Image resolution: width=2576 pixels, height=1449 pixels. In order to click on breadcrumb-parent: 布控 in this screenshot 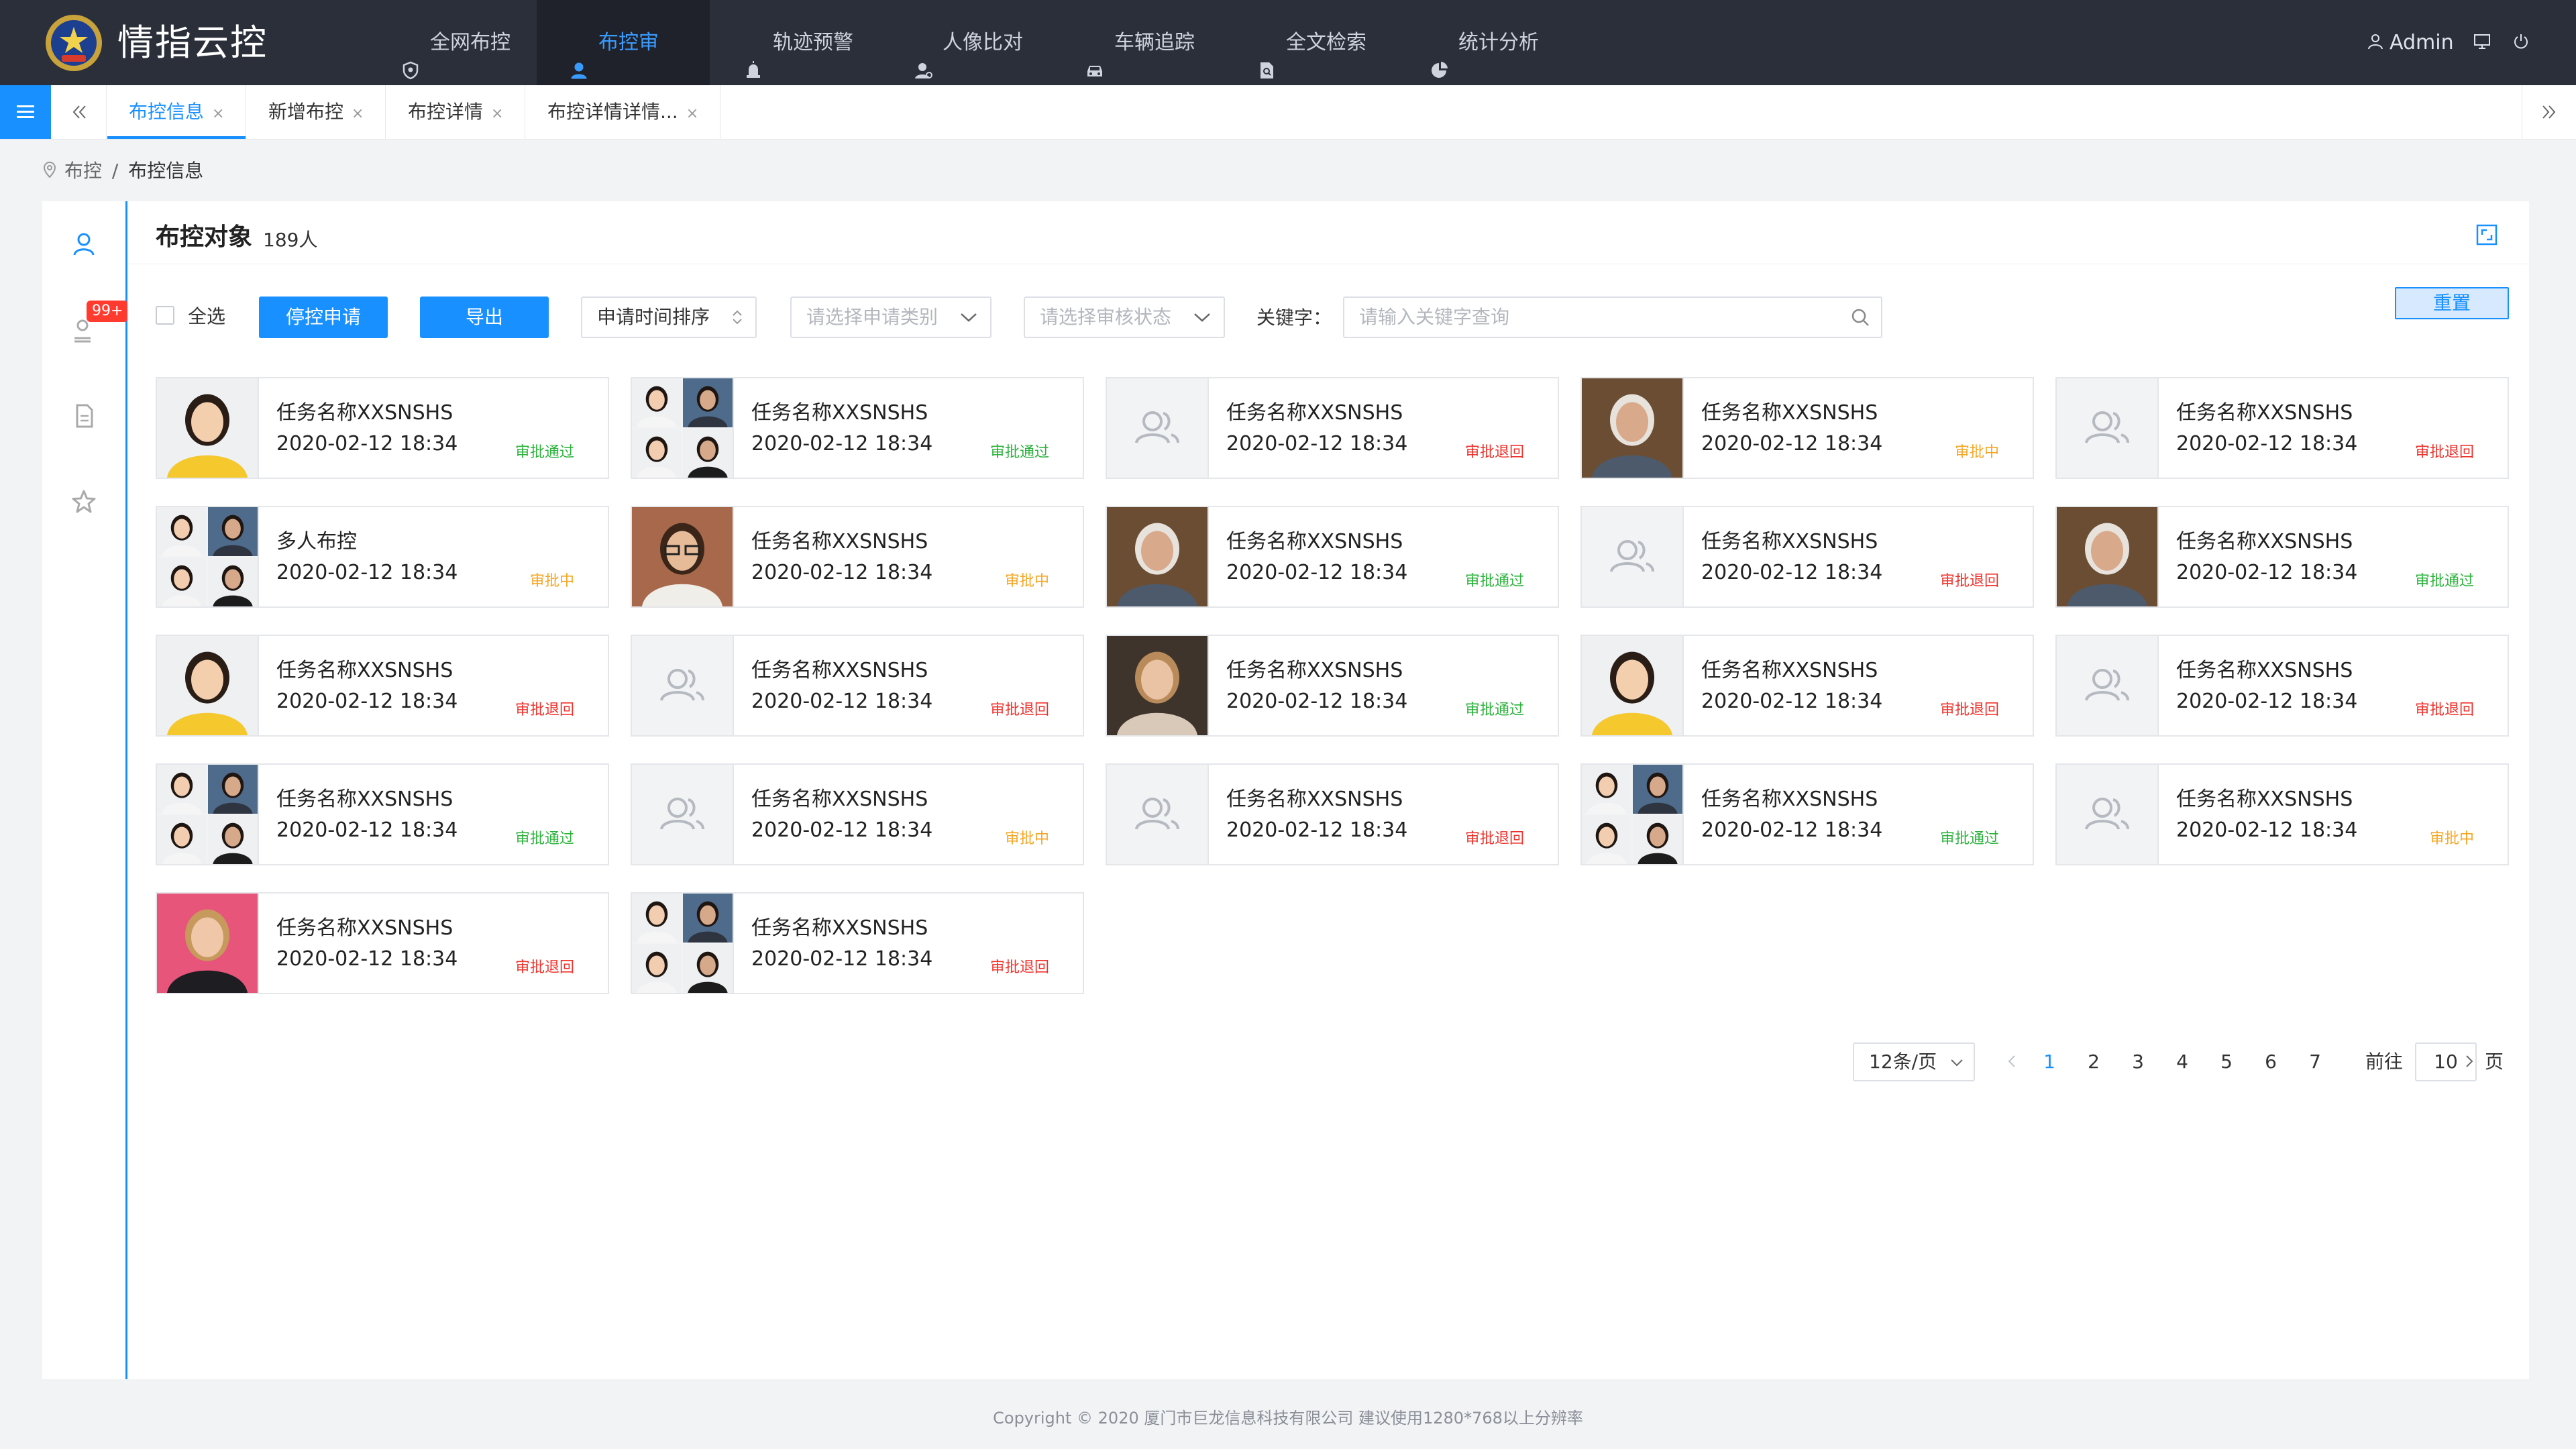, I will do `click(83, 171)`.